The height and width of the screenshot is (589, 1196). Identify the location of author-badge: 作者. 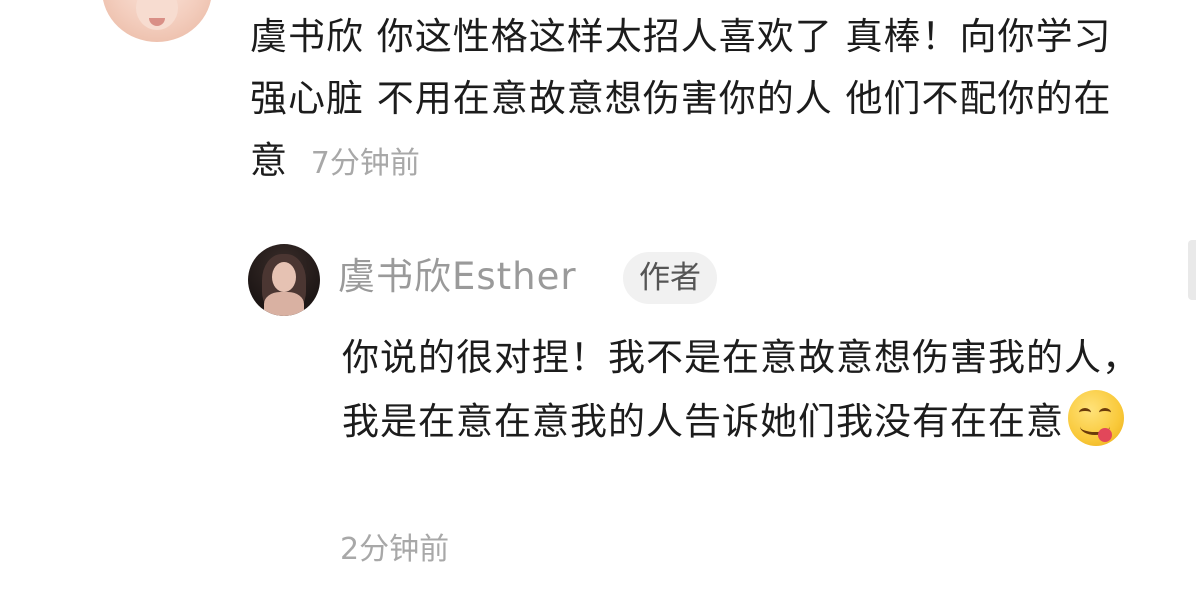
(670, 278).